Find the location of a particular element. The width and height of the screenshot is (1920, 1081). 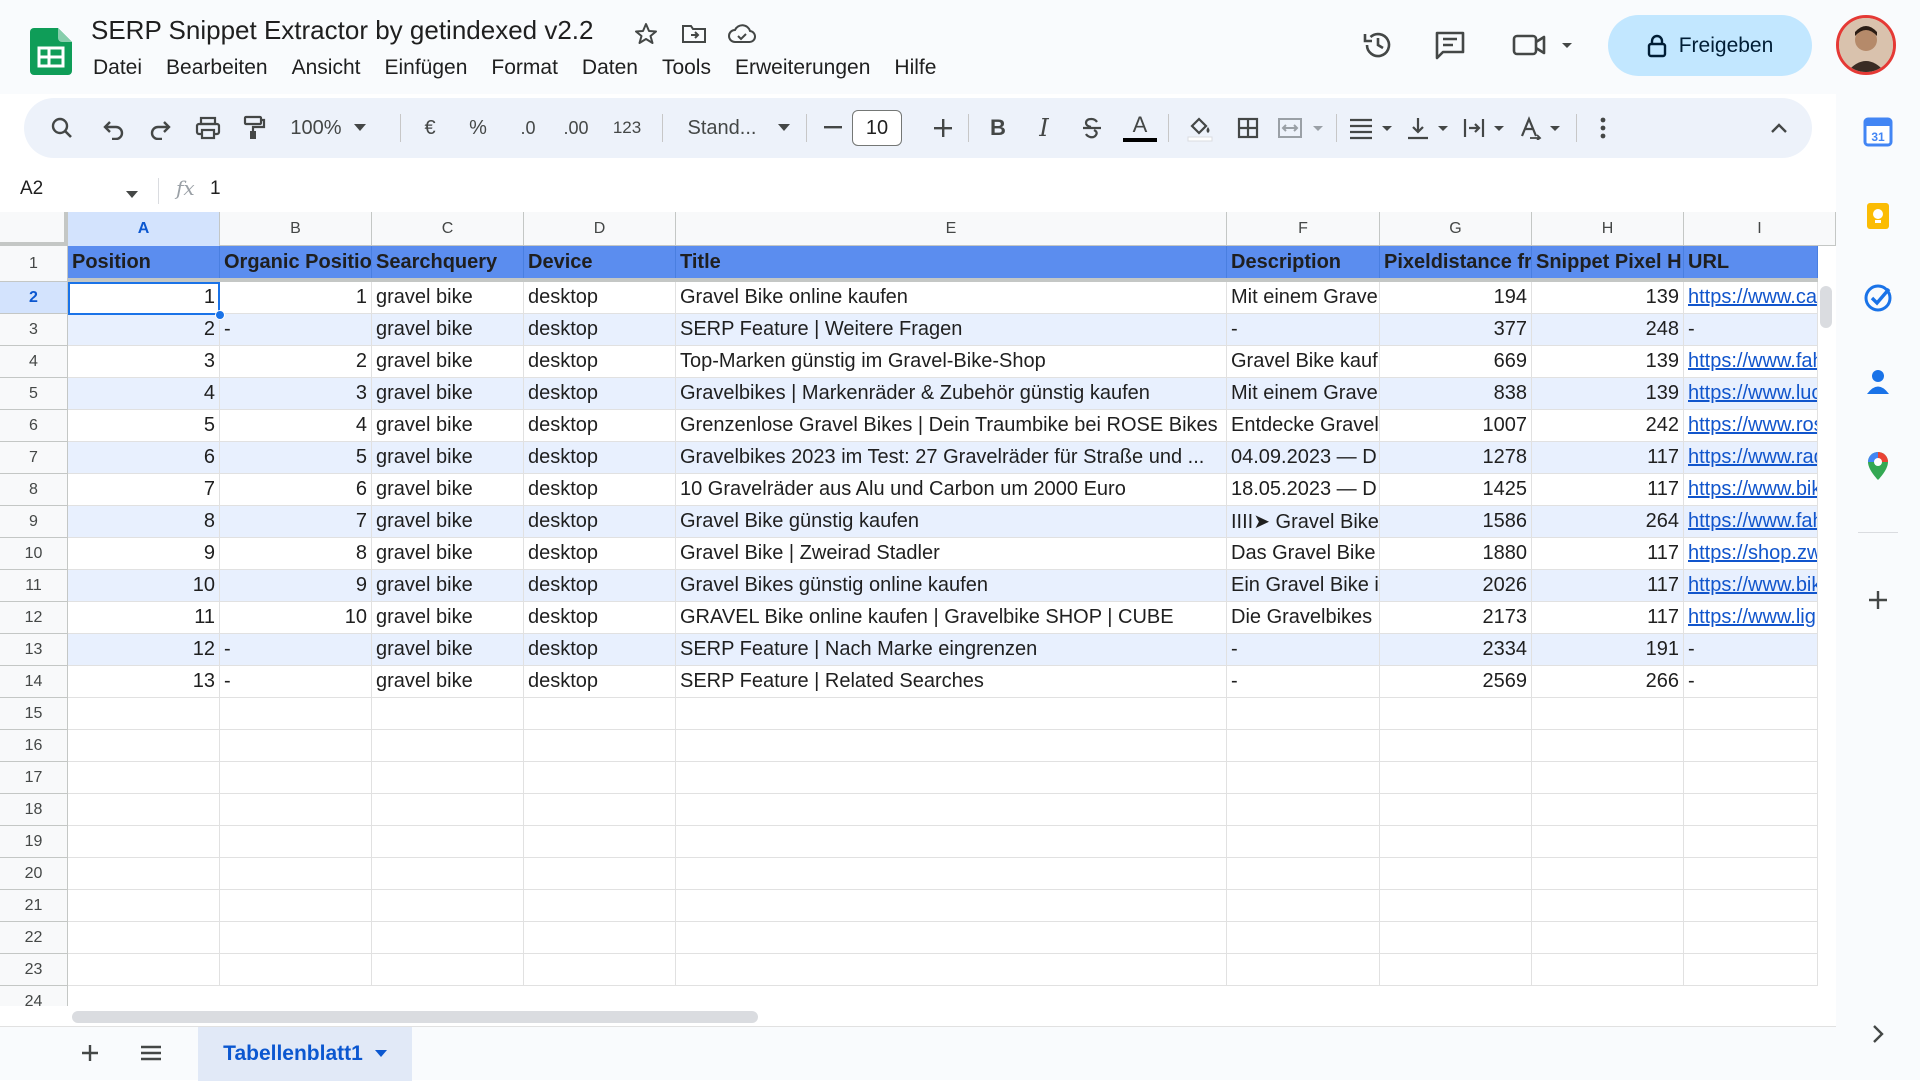

cell-g: 2026 is located at coordinates (1456, 585).